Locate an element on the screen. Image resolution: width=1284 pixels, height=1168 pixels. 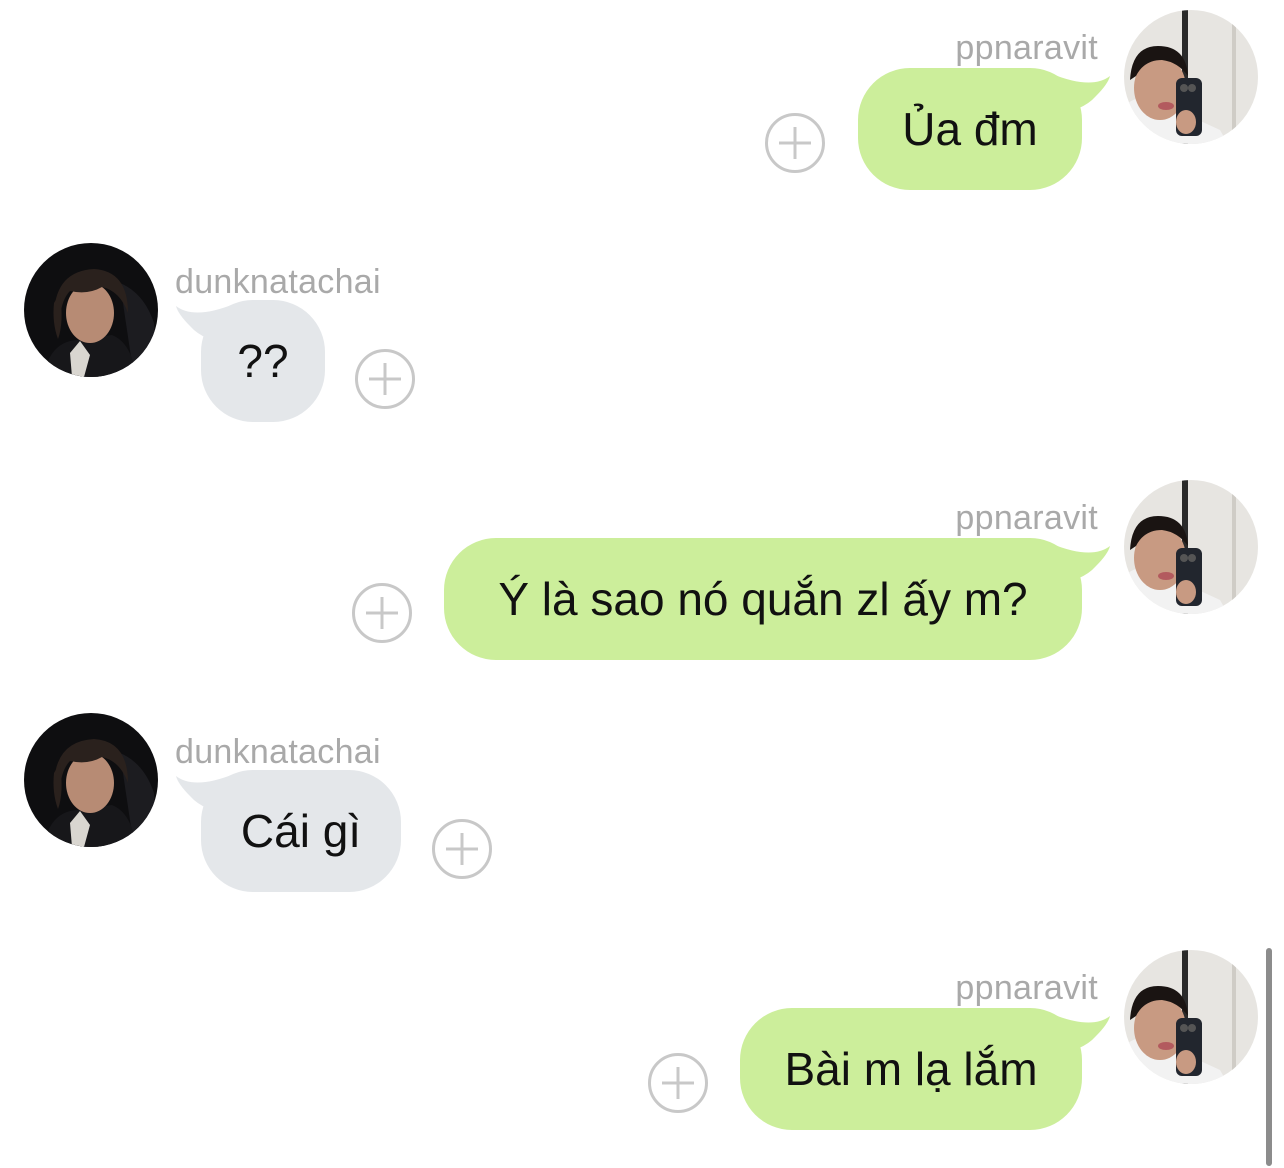
message-bubble: ?? is located at coordinates (263, 361).